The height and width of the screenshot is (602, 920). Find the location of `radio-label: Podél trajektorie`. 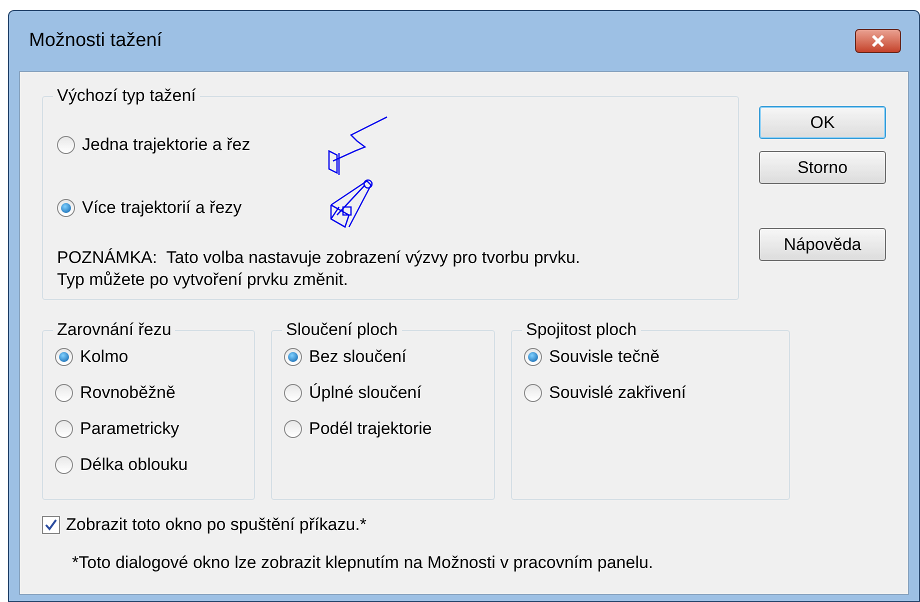

radio-label: Podél trajektorie is located at coordinates (370, 429).